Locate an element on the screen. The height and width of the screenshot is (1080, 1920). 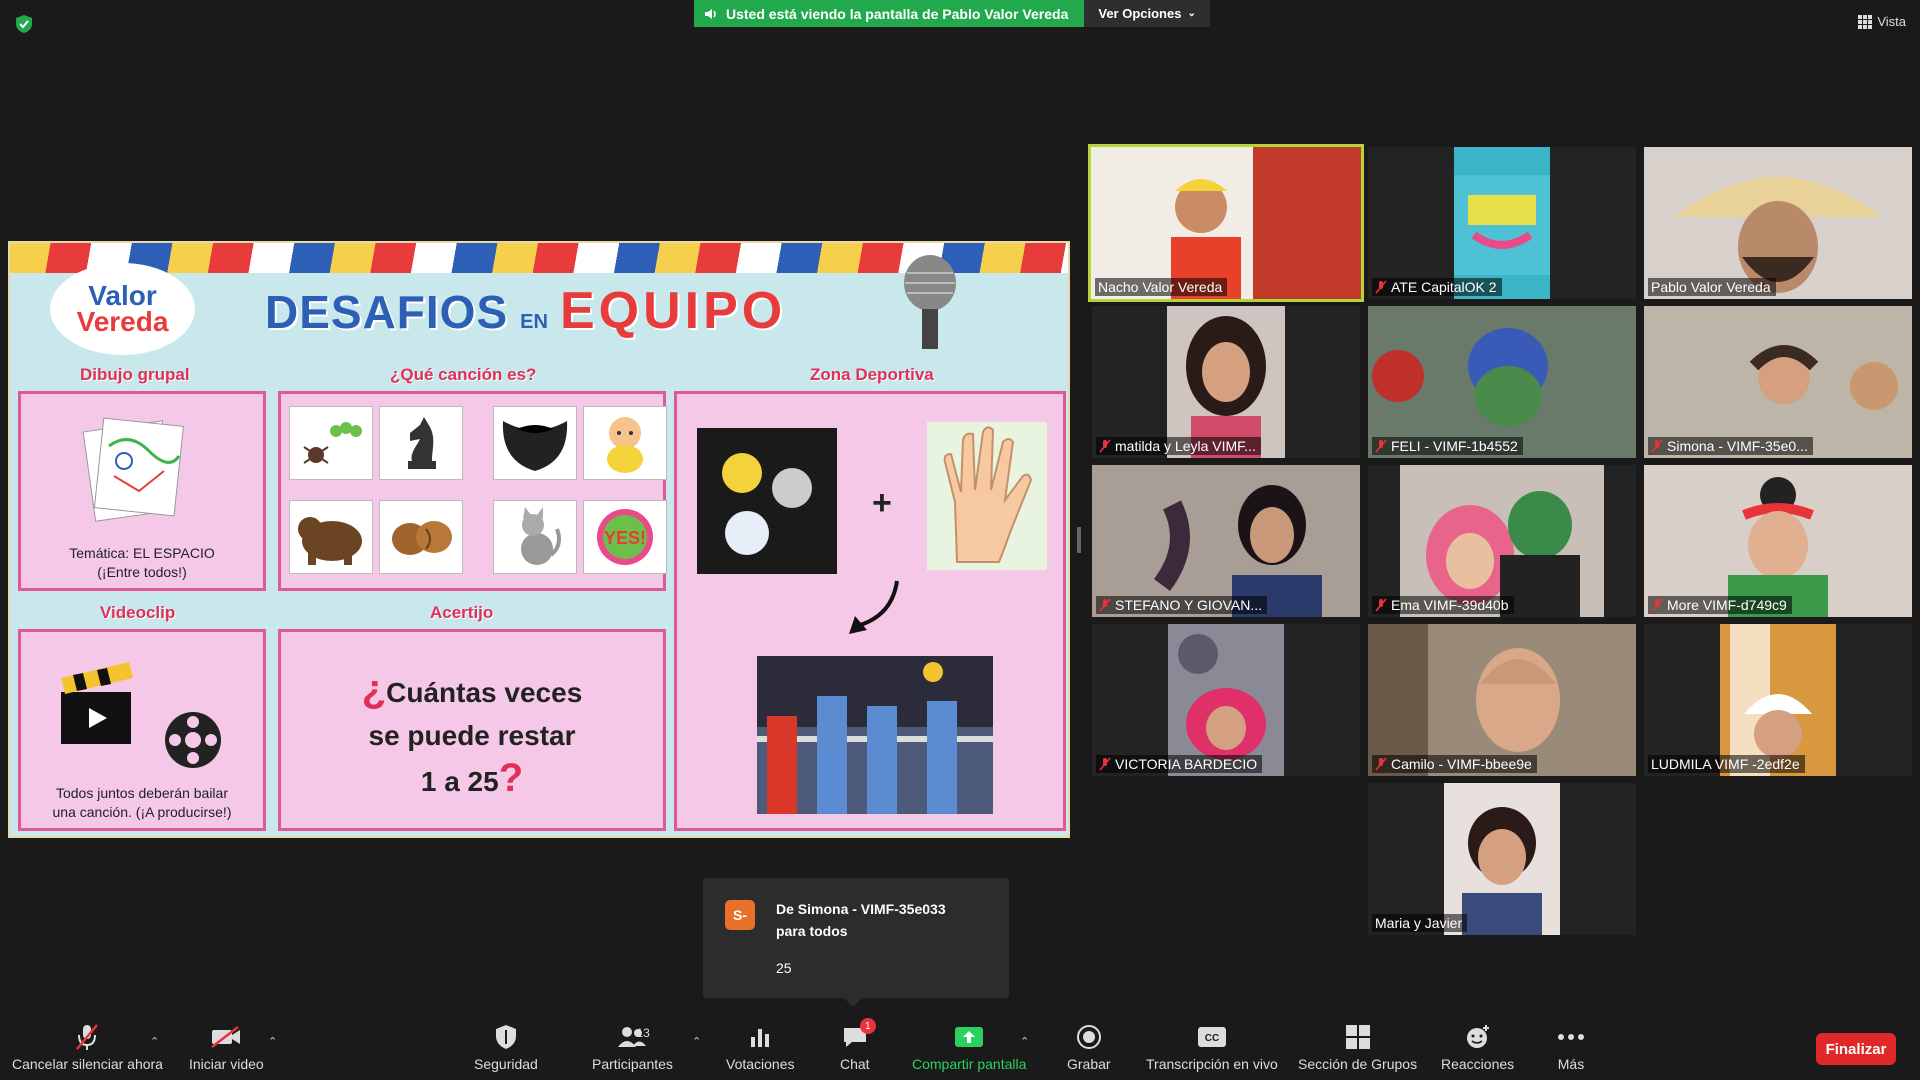
beard-icon is located at coordinates (535, 443).